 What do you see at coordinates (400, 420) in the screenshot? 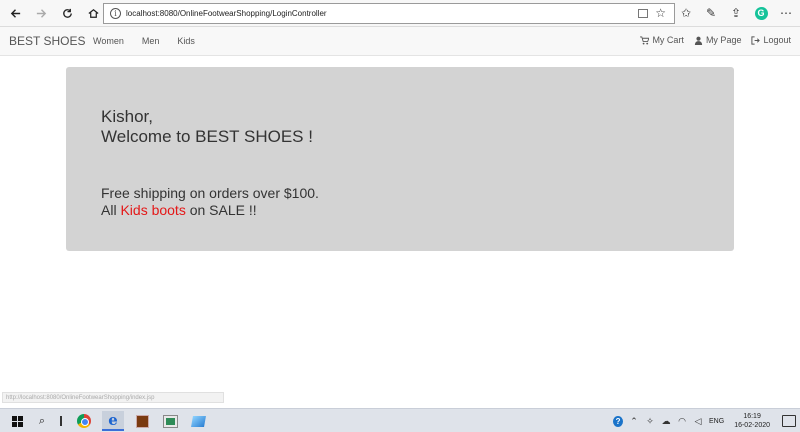
I see `windows-taskbar: ⌕ e ? ⌃ ✧ ☁ ◠ ◁ ENG 16:19 16-02-2020` at bounding box center [400, 420].